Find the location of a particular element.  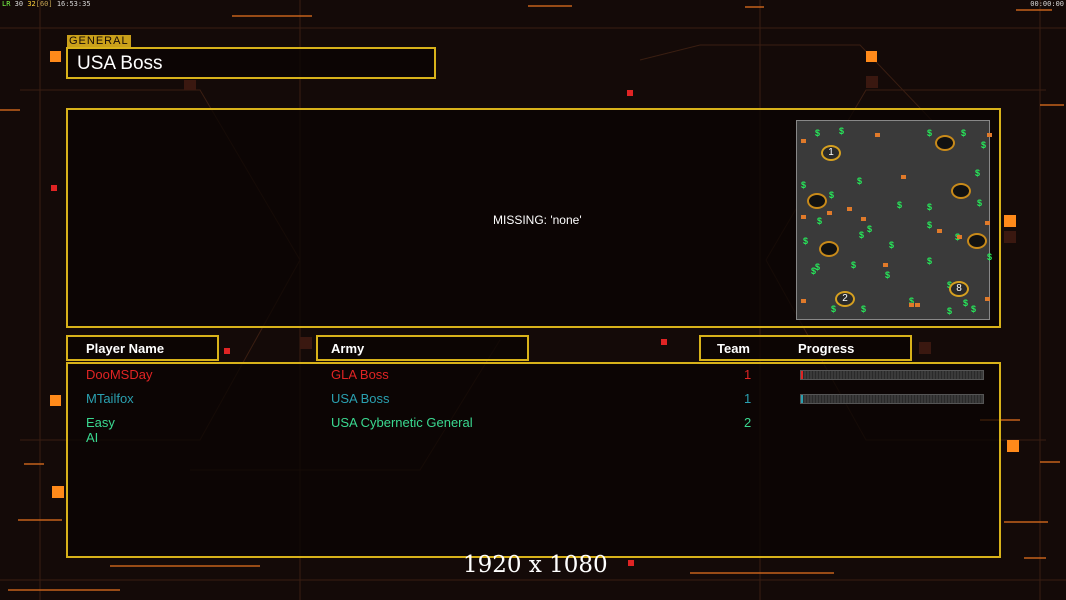

header-player-label: Player Name is located at coordinates (125, 348).